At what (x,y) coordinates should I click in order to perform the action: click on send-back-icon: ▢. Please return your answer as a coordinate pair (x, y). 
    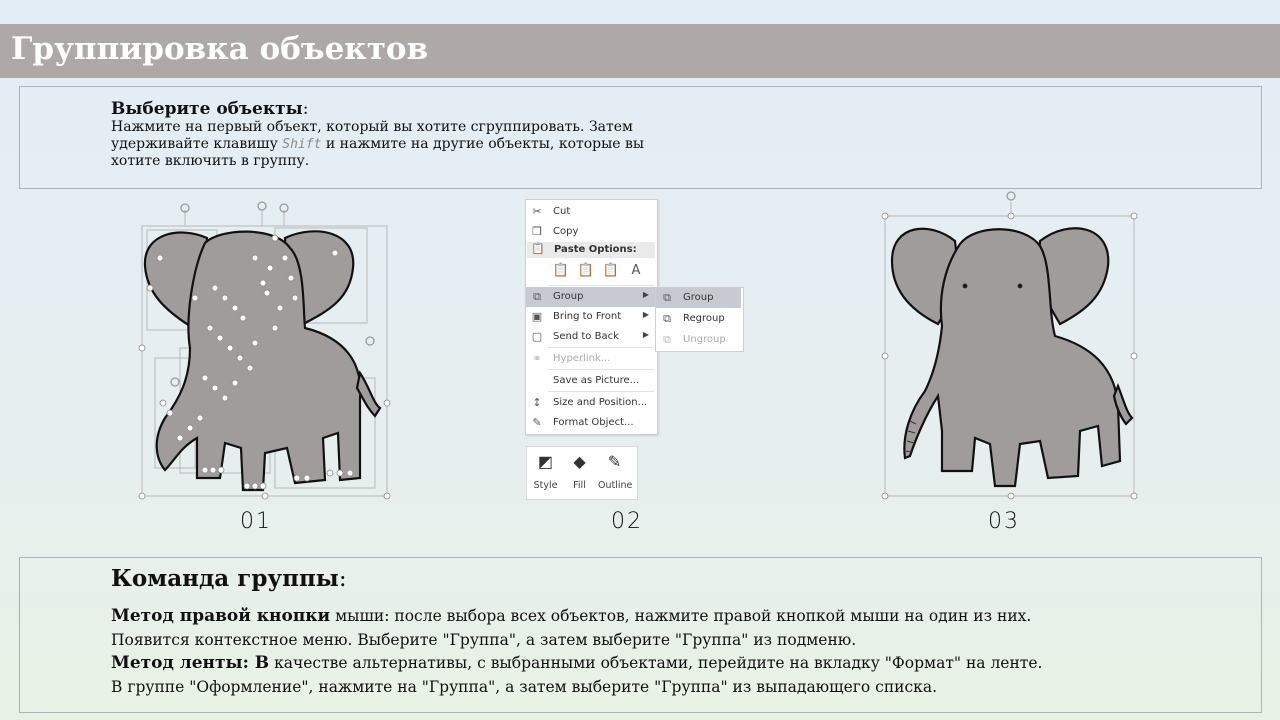
    Looking at the image, I should click on (537, 336).